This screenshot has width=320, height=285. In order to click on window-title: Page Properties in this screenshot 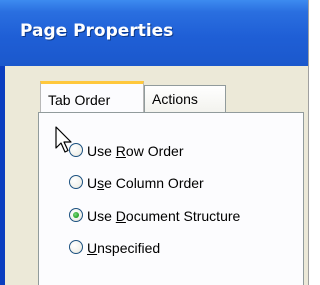, I will do `click(97, 31)`.